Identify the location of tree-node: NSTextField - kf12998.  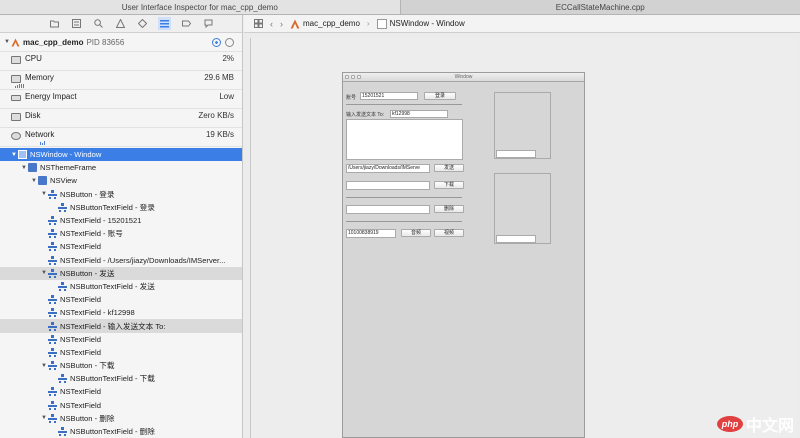
(121, 312).